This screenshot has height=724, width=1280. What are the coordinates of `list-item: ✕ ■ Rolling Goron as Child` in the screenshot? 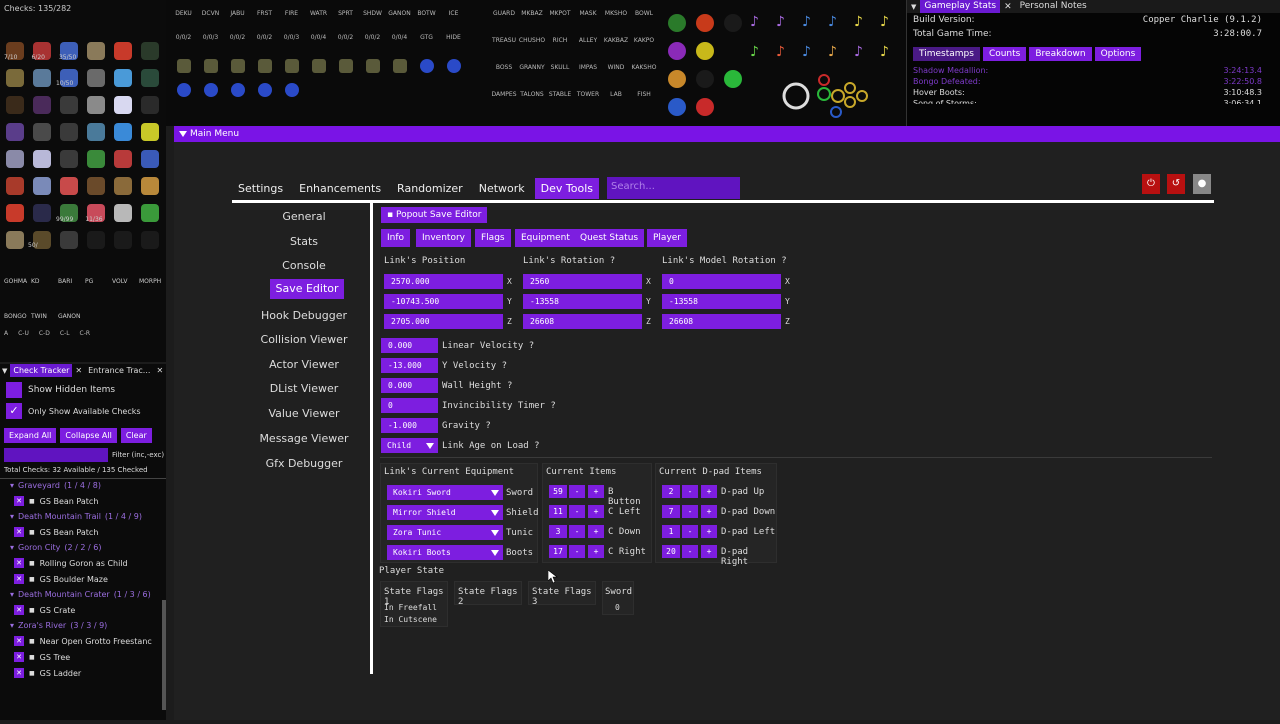 It's located at (90, 563).